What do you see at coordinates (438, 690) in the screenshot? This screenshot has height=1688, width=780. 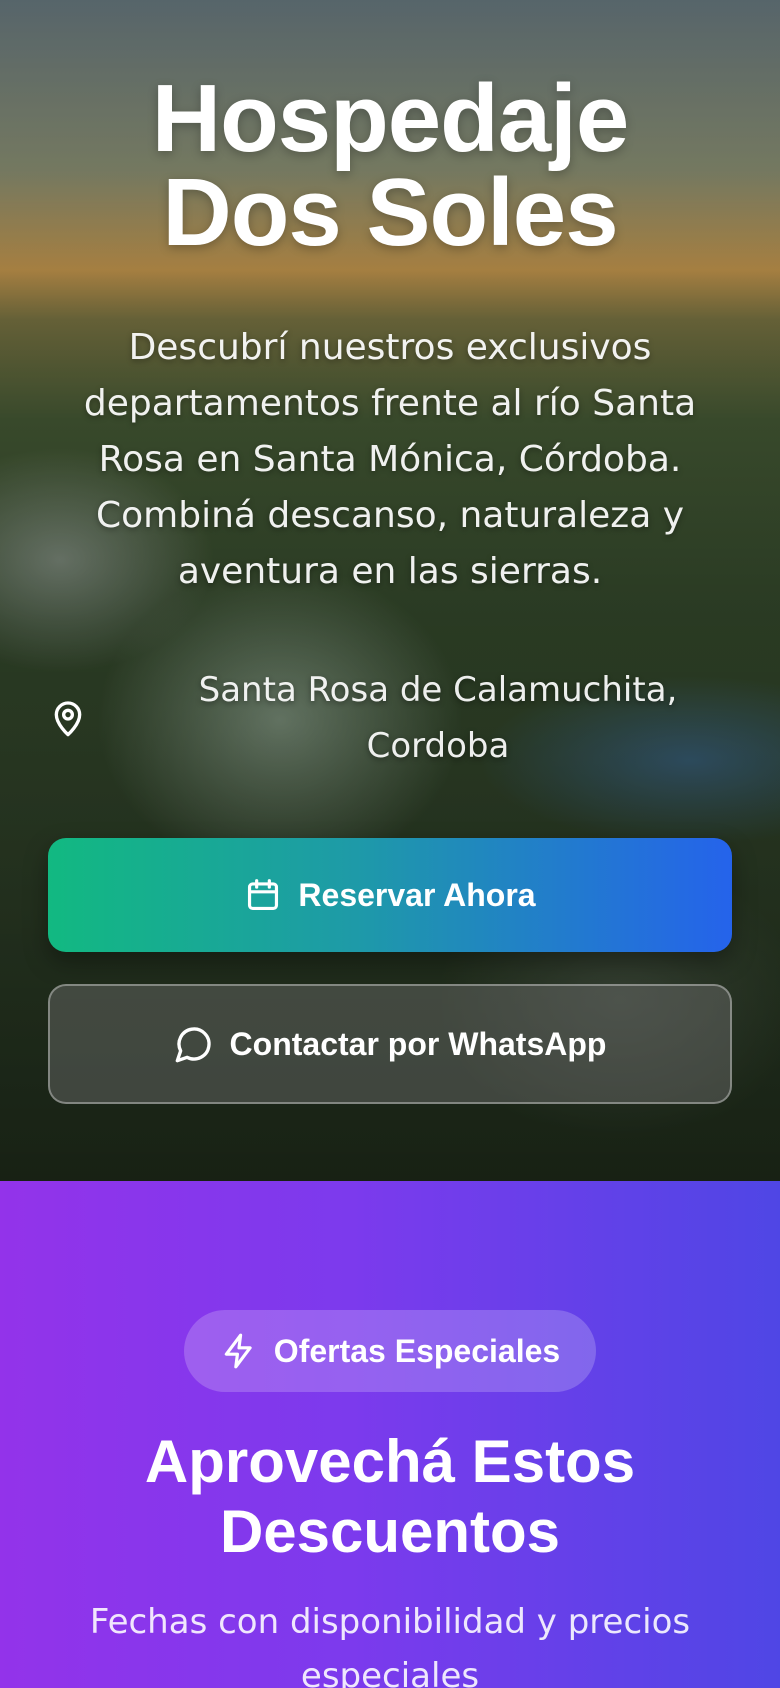 I see `location-line1: Santa Rosa de Calamuchita,` at bounding box center [438, 690].